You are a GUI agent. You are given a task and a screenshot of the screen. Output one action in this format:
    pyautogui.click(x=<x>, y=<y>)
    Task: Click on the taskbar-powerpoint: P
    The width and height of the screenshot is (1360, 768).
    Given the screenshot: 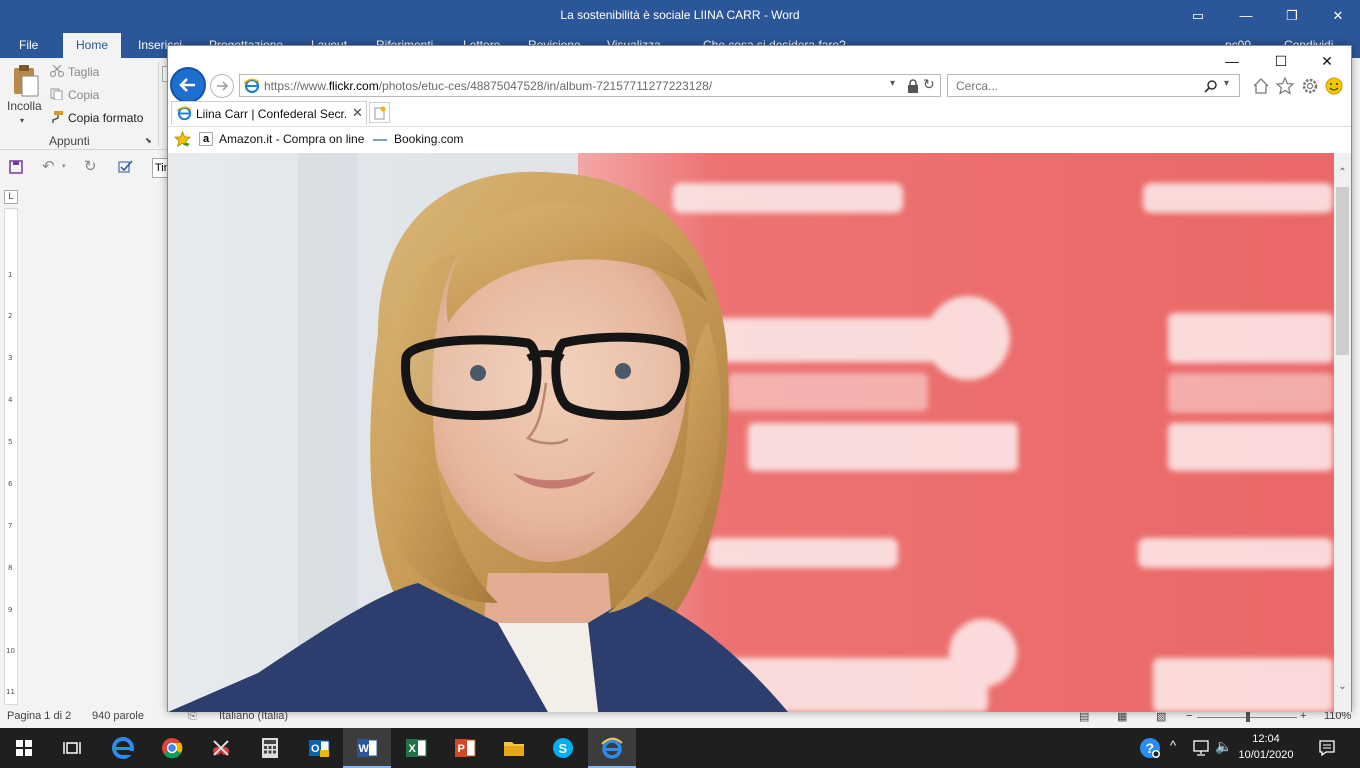 What is the action you would take?
    pyautogui.click(x=465, y=748)
    